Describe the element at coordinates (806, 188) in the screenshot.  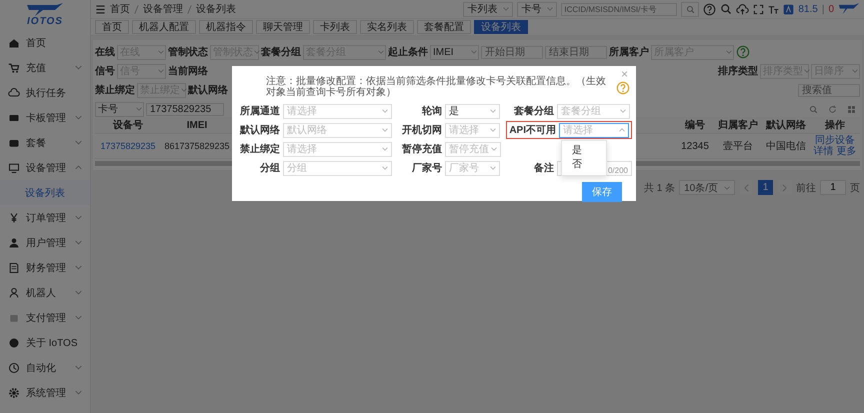
I see `goto-label: 前往` at that location.